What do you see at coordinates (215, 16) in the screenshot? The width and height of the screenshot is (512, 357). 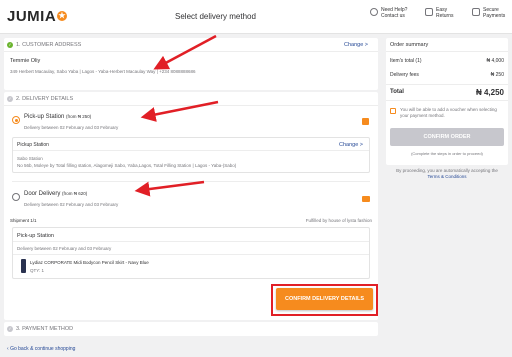 I see `page-title: Select delivery method` at bounding box center [215, 16].